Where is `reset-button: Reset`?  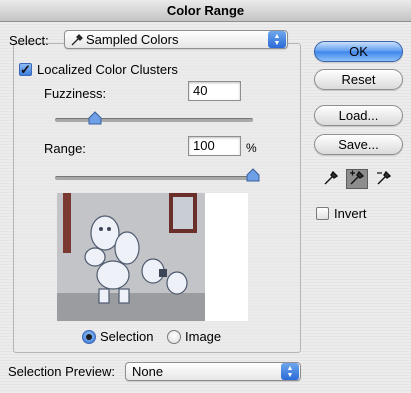
reset-button: Reset is located at coordinates (358, 79).